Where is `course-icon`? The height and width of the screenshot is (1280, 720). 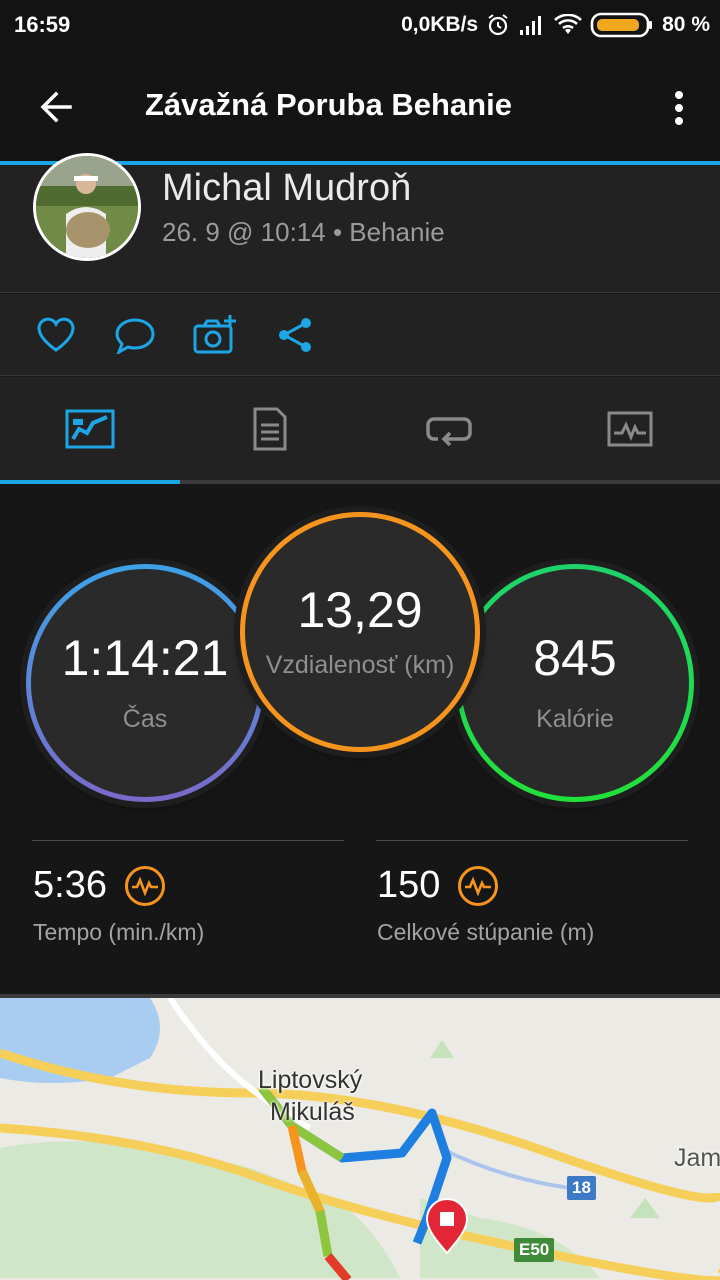
course-icon is located at coordinates (90, 428).